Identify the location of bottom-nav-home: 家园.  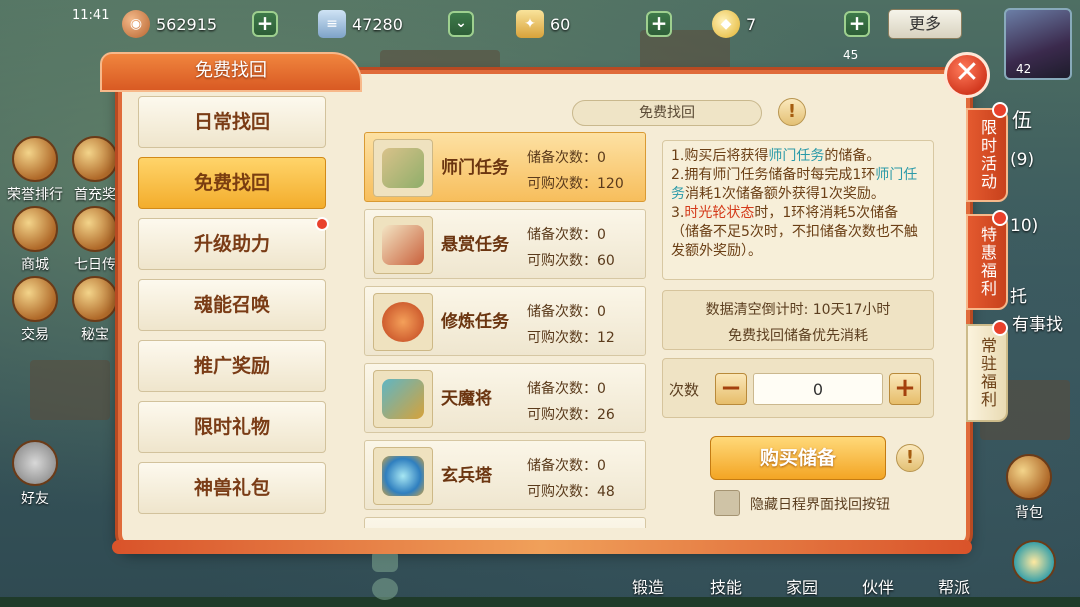
(802, 586).